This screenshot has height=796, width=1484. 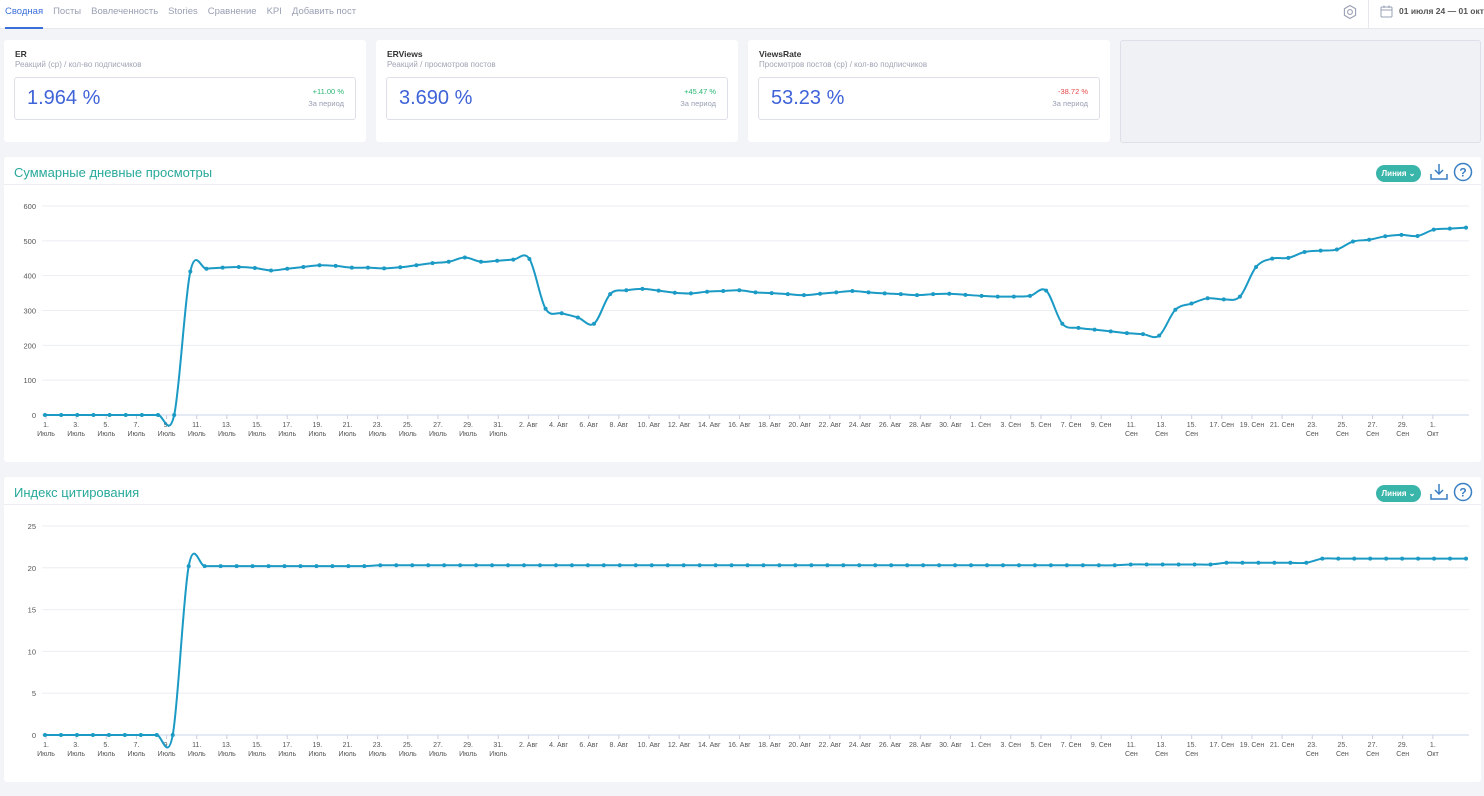 What do you see at coordinates (124, 14) in the screenshot?
I see `tab-2: Вовлеченность` at bounding box center [124, 14].